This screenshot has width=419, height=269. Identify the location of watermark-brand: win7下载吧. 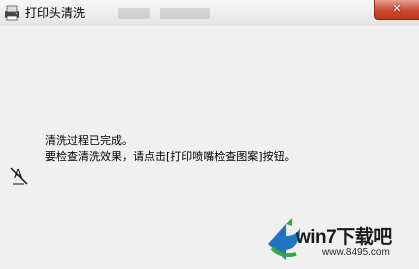
(344, 237).